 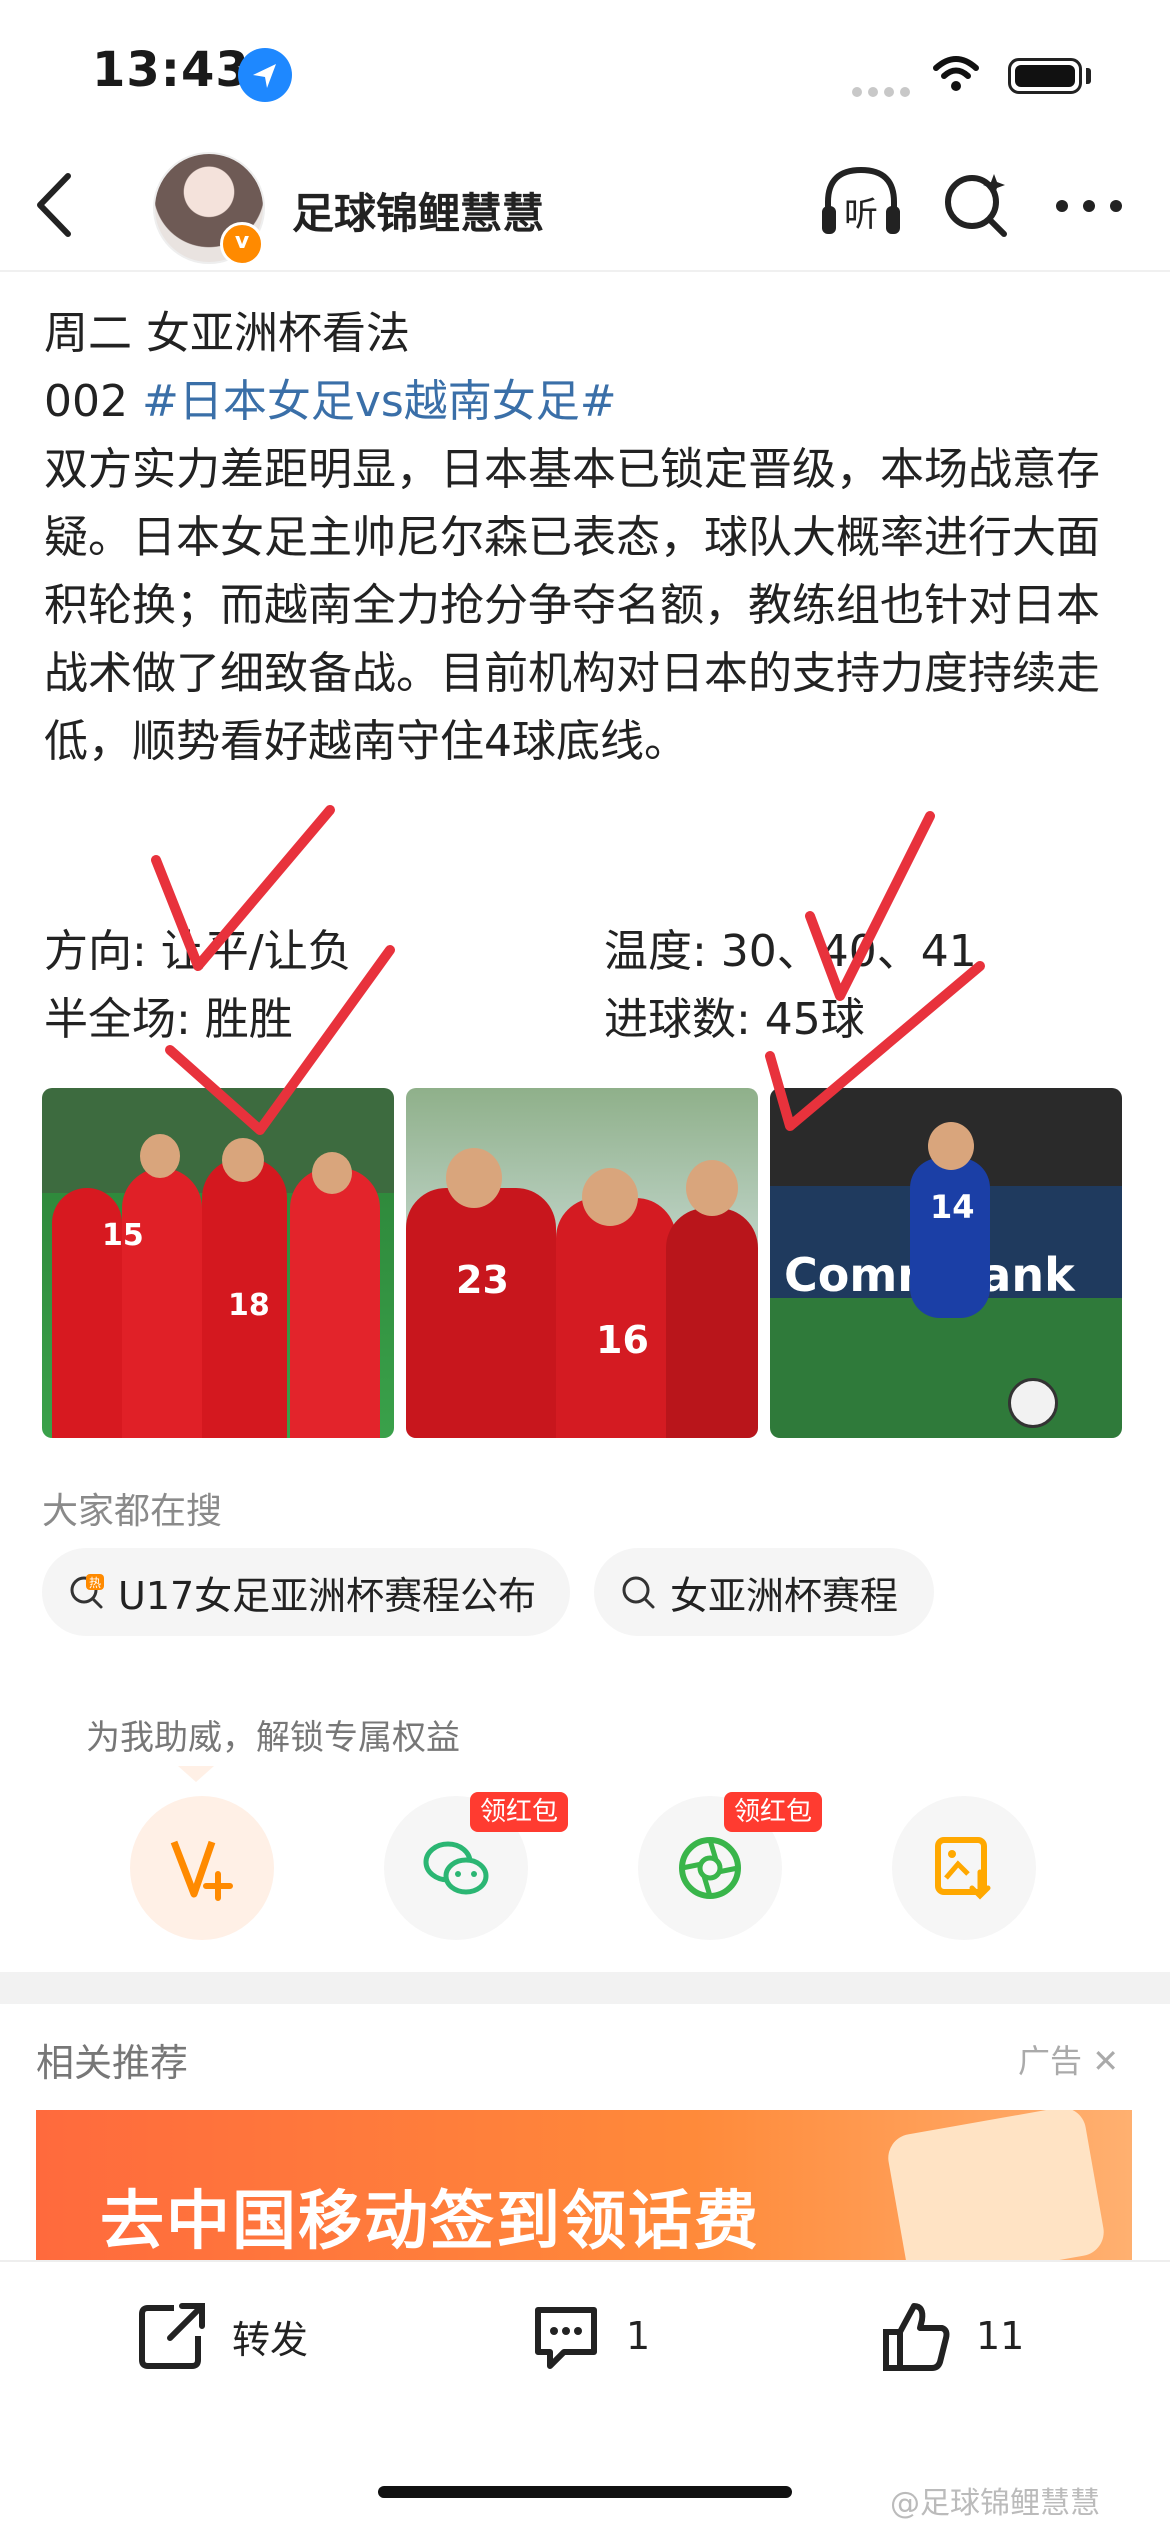 I want to click on image-download-icon, so click(x=963, y=1868).